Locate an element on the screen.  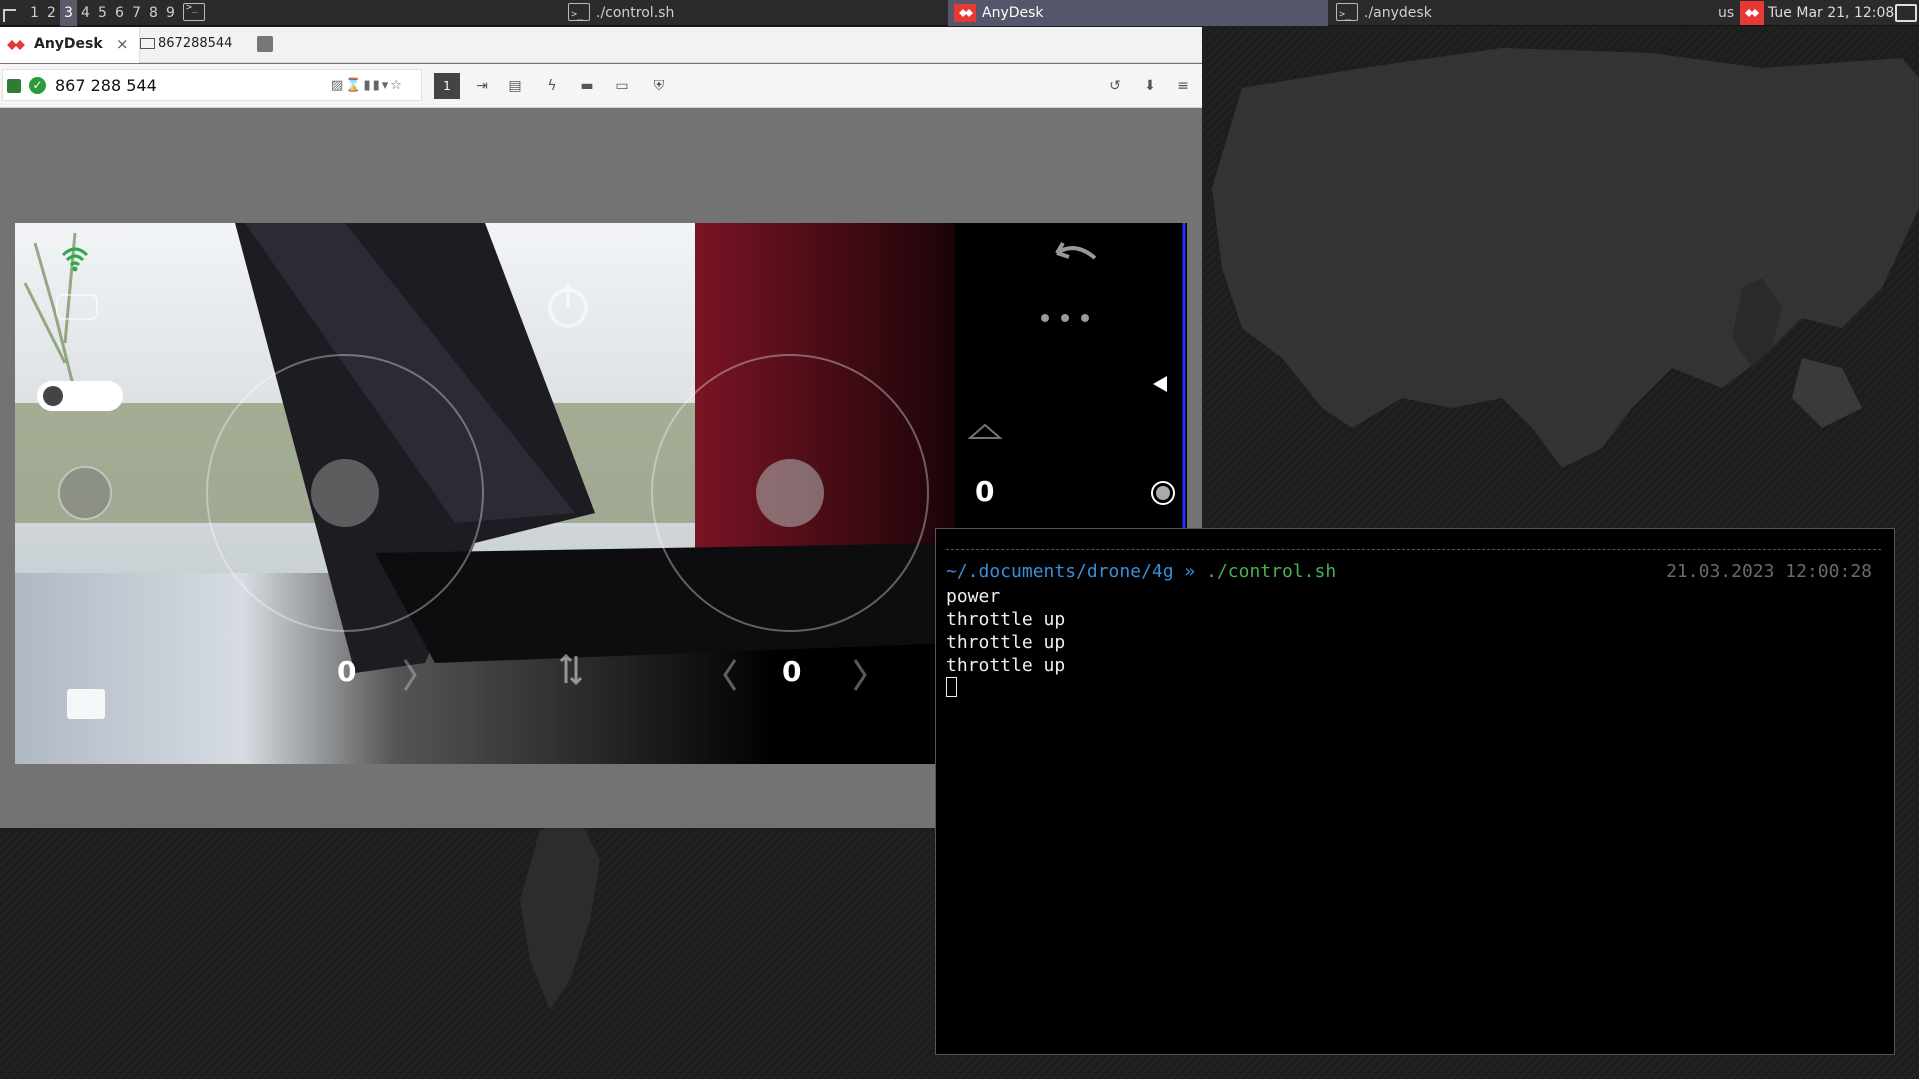
history-icon: ↺ is located at coordinates (1115, 86).